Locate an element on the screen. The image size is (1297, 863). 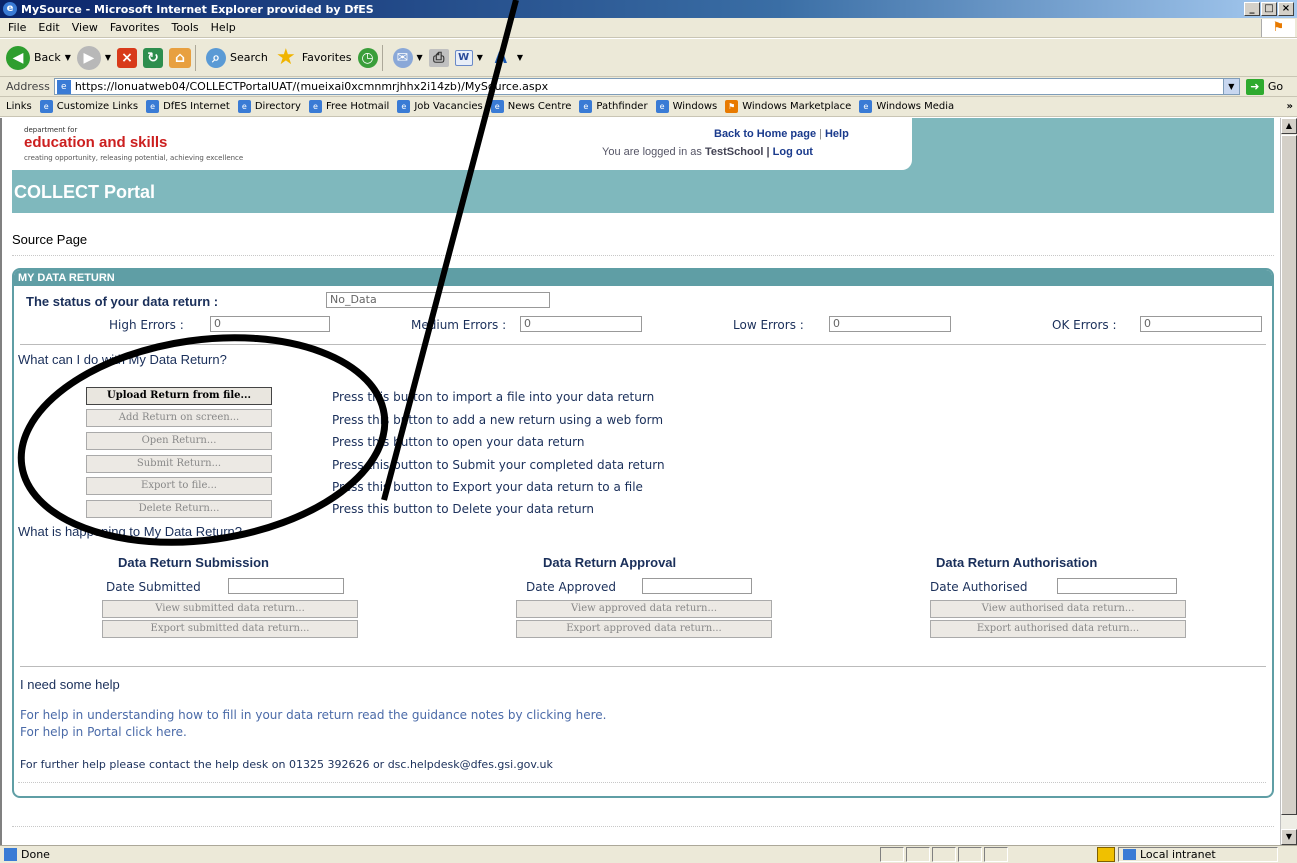
print-icon: ⎙ is located at coordinates (438, 57).